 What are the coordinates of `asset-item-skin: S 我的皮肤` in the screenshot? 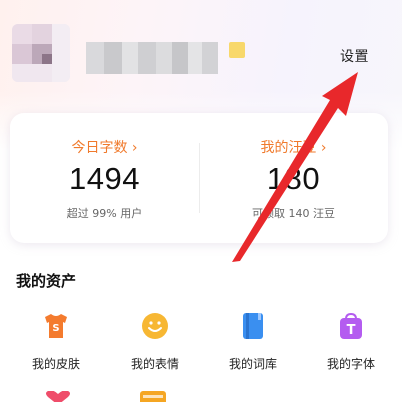 It's located at (56, 338).